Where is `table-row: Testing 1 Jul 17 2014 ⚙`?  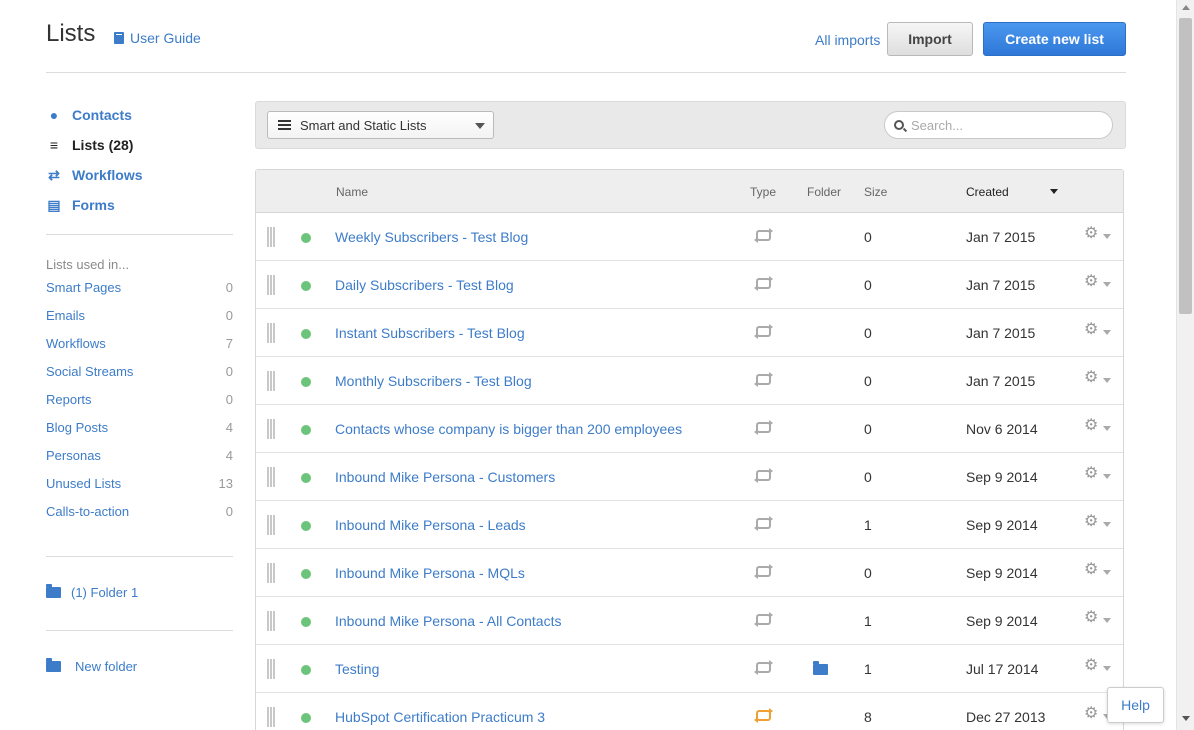 table-row: Testing 1 Jul 17 2014 ⚙ is located at coordinates (689, 669).